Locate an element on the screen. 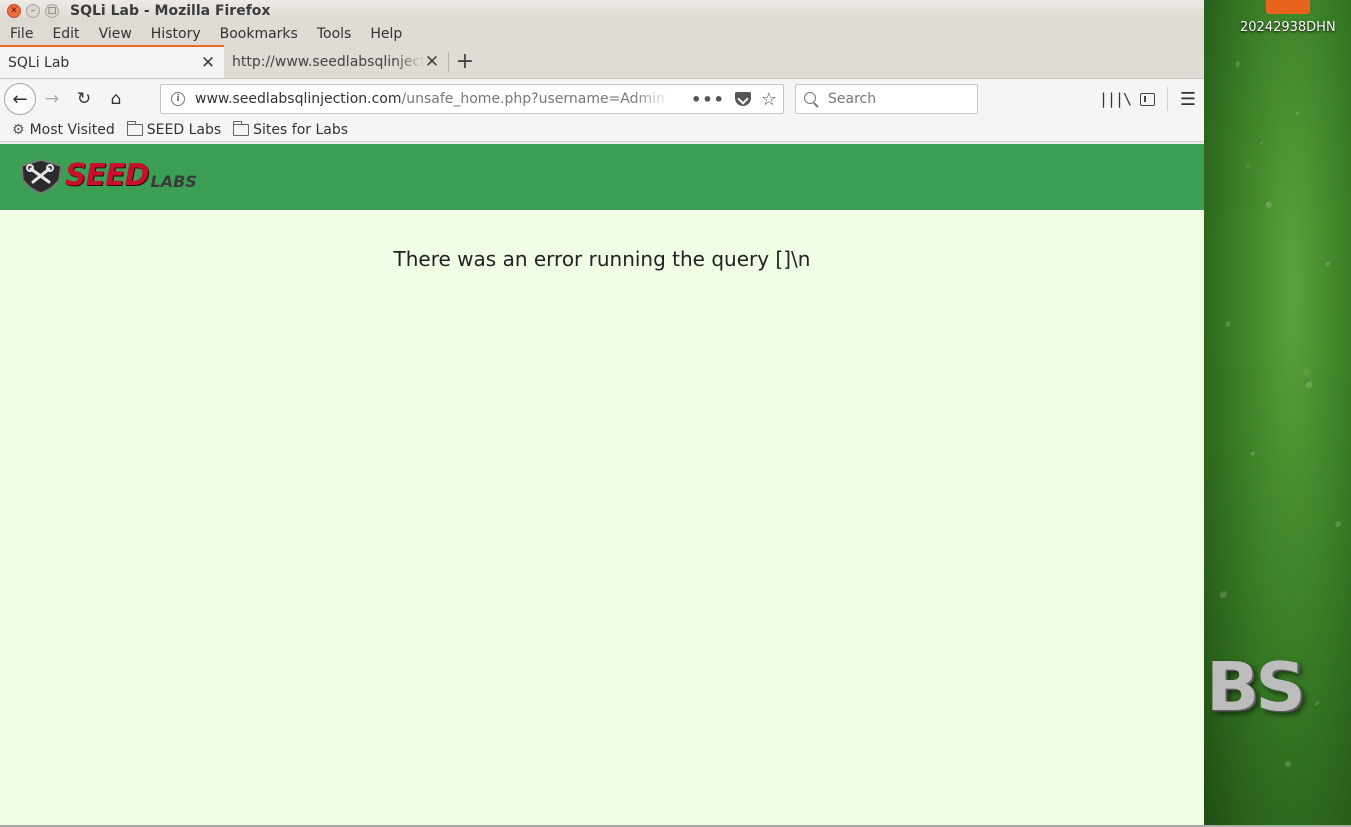 This screenshot has width=1351, height=827. bookmark-seed-labs: SEED Labs is located at coordinates (174, 129).